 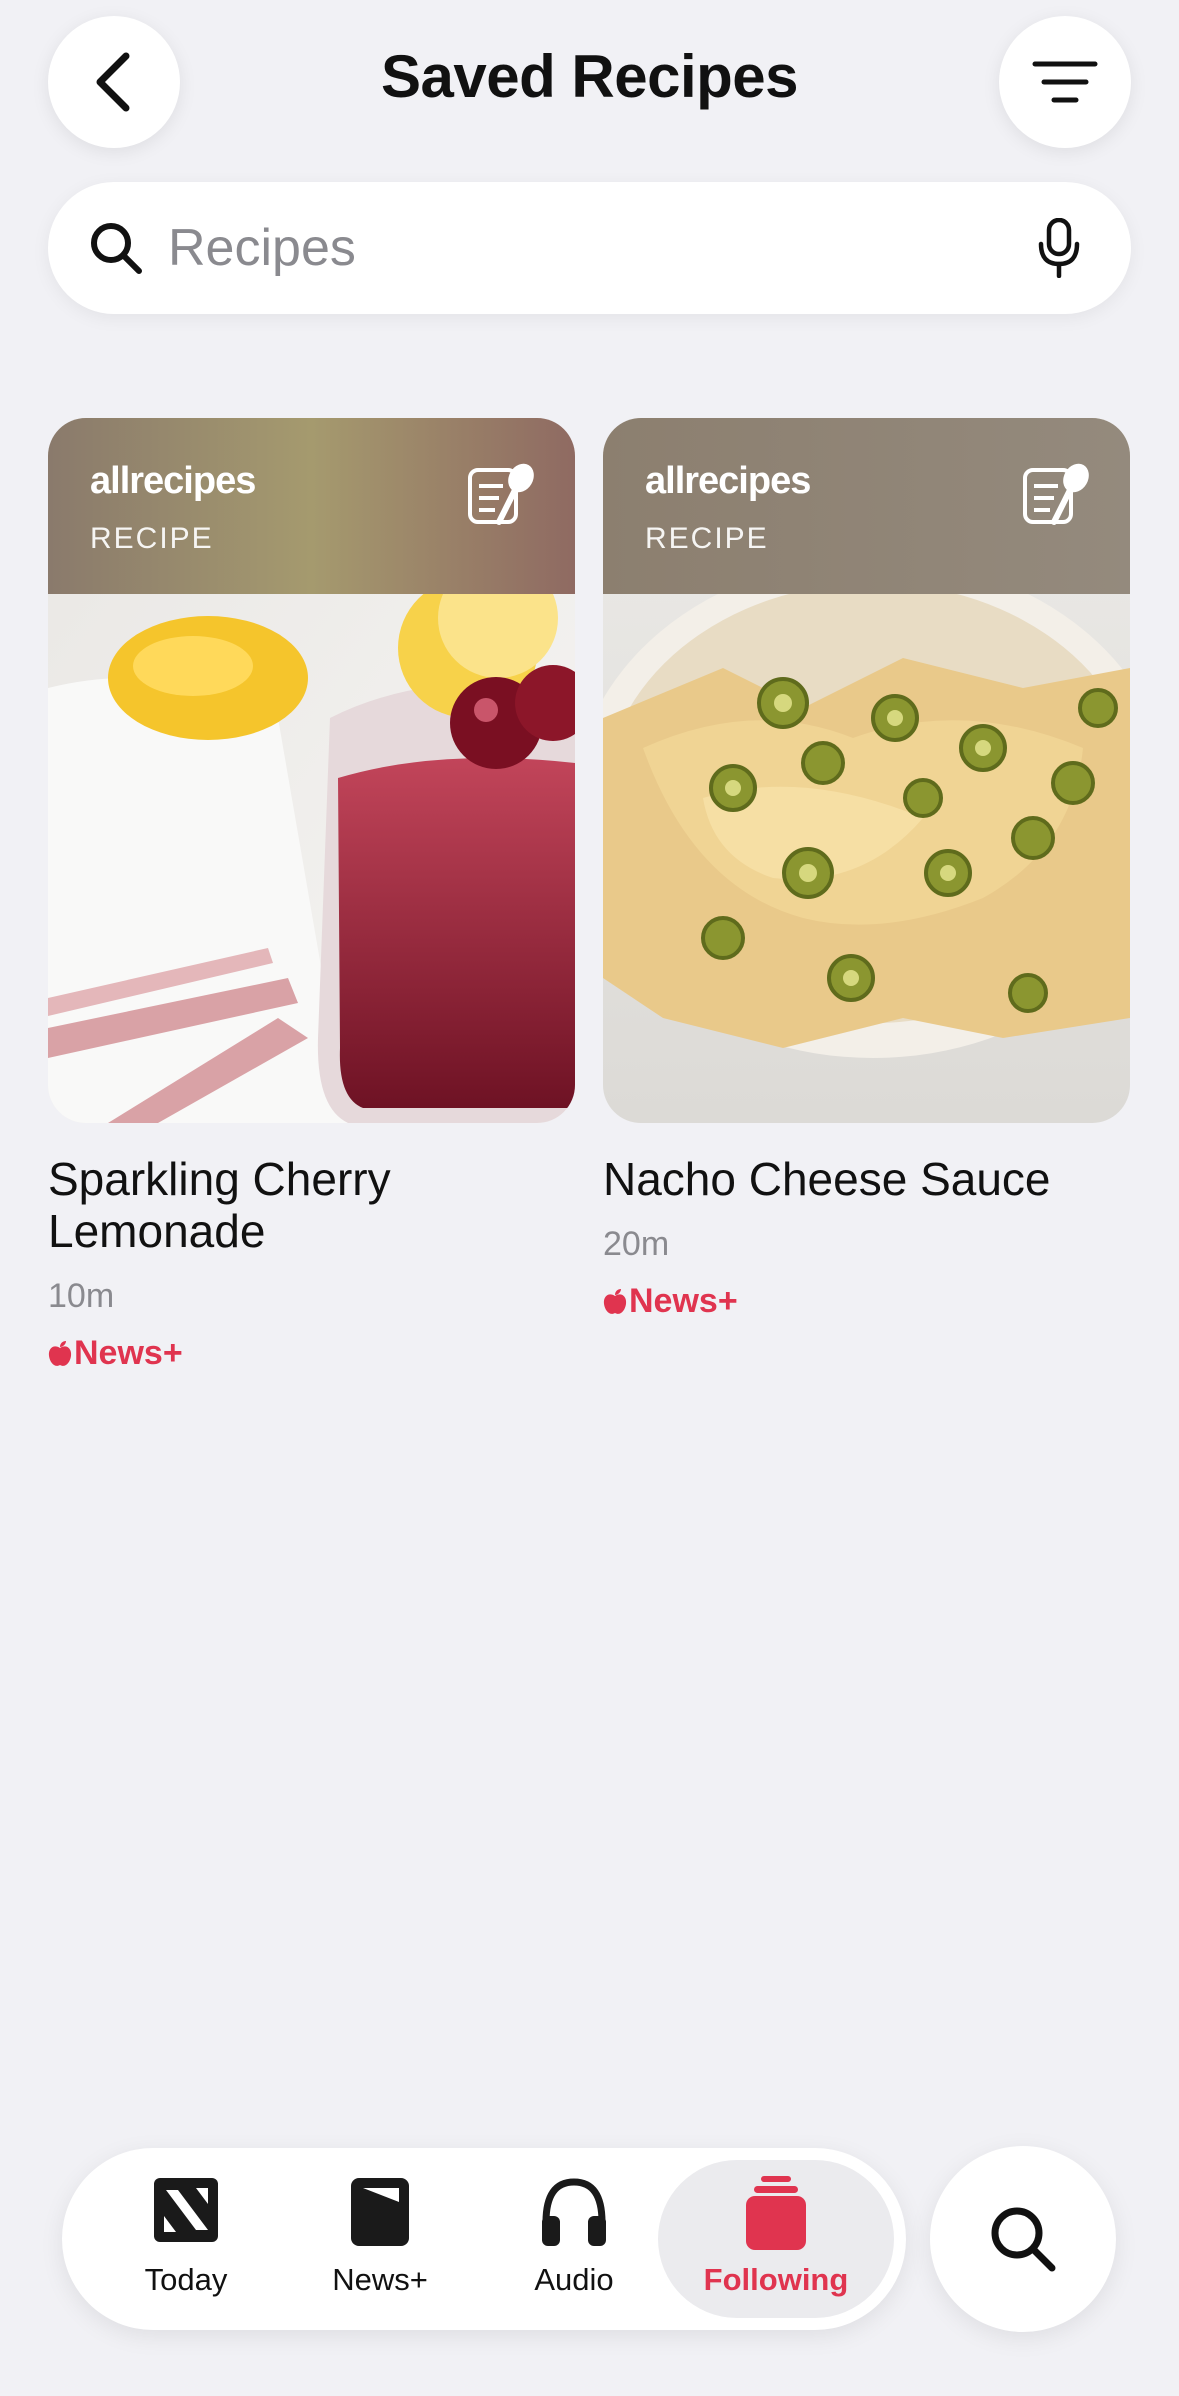 I want to click on headphones-icon, so click(x=574, y=2212).